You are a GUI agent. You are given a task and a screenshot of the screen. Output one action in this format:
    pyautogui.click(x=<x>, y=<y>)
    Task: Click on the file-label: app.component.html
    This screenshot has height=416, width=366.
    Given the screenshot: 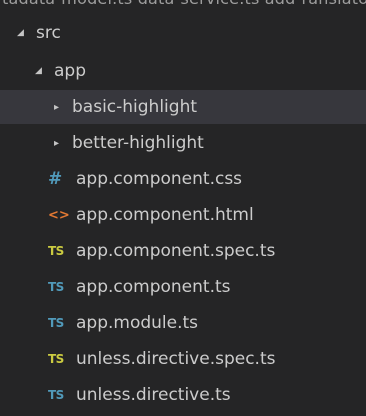 What is the action you would take?
    pyautogui.click(x=165, y=215)
    